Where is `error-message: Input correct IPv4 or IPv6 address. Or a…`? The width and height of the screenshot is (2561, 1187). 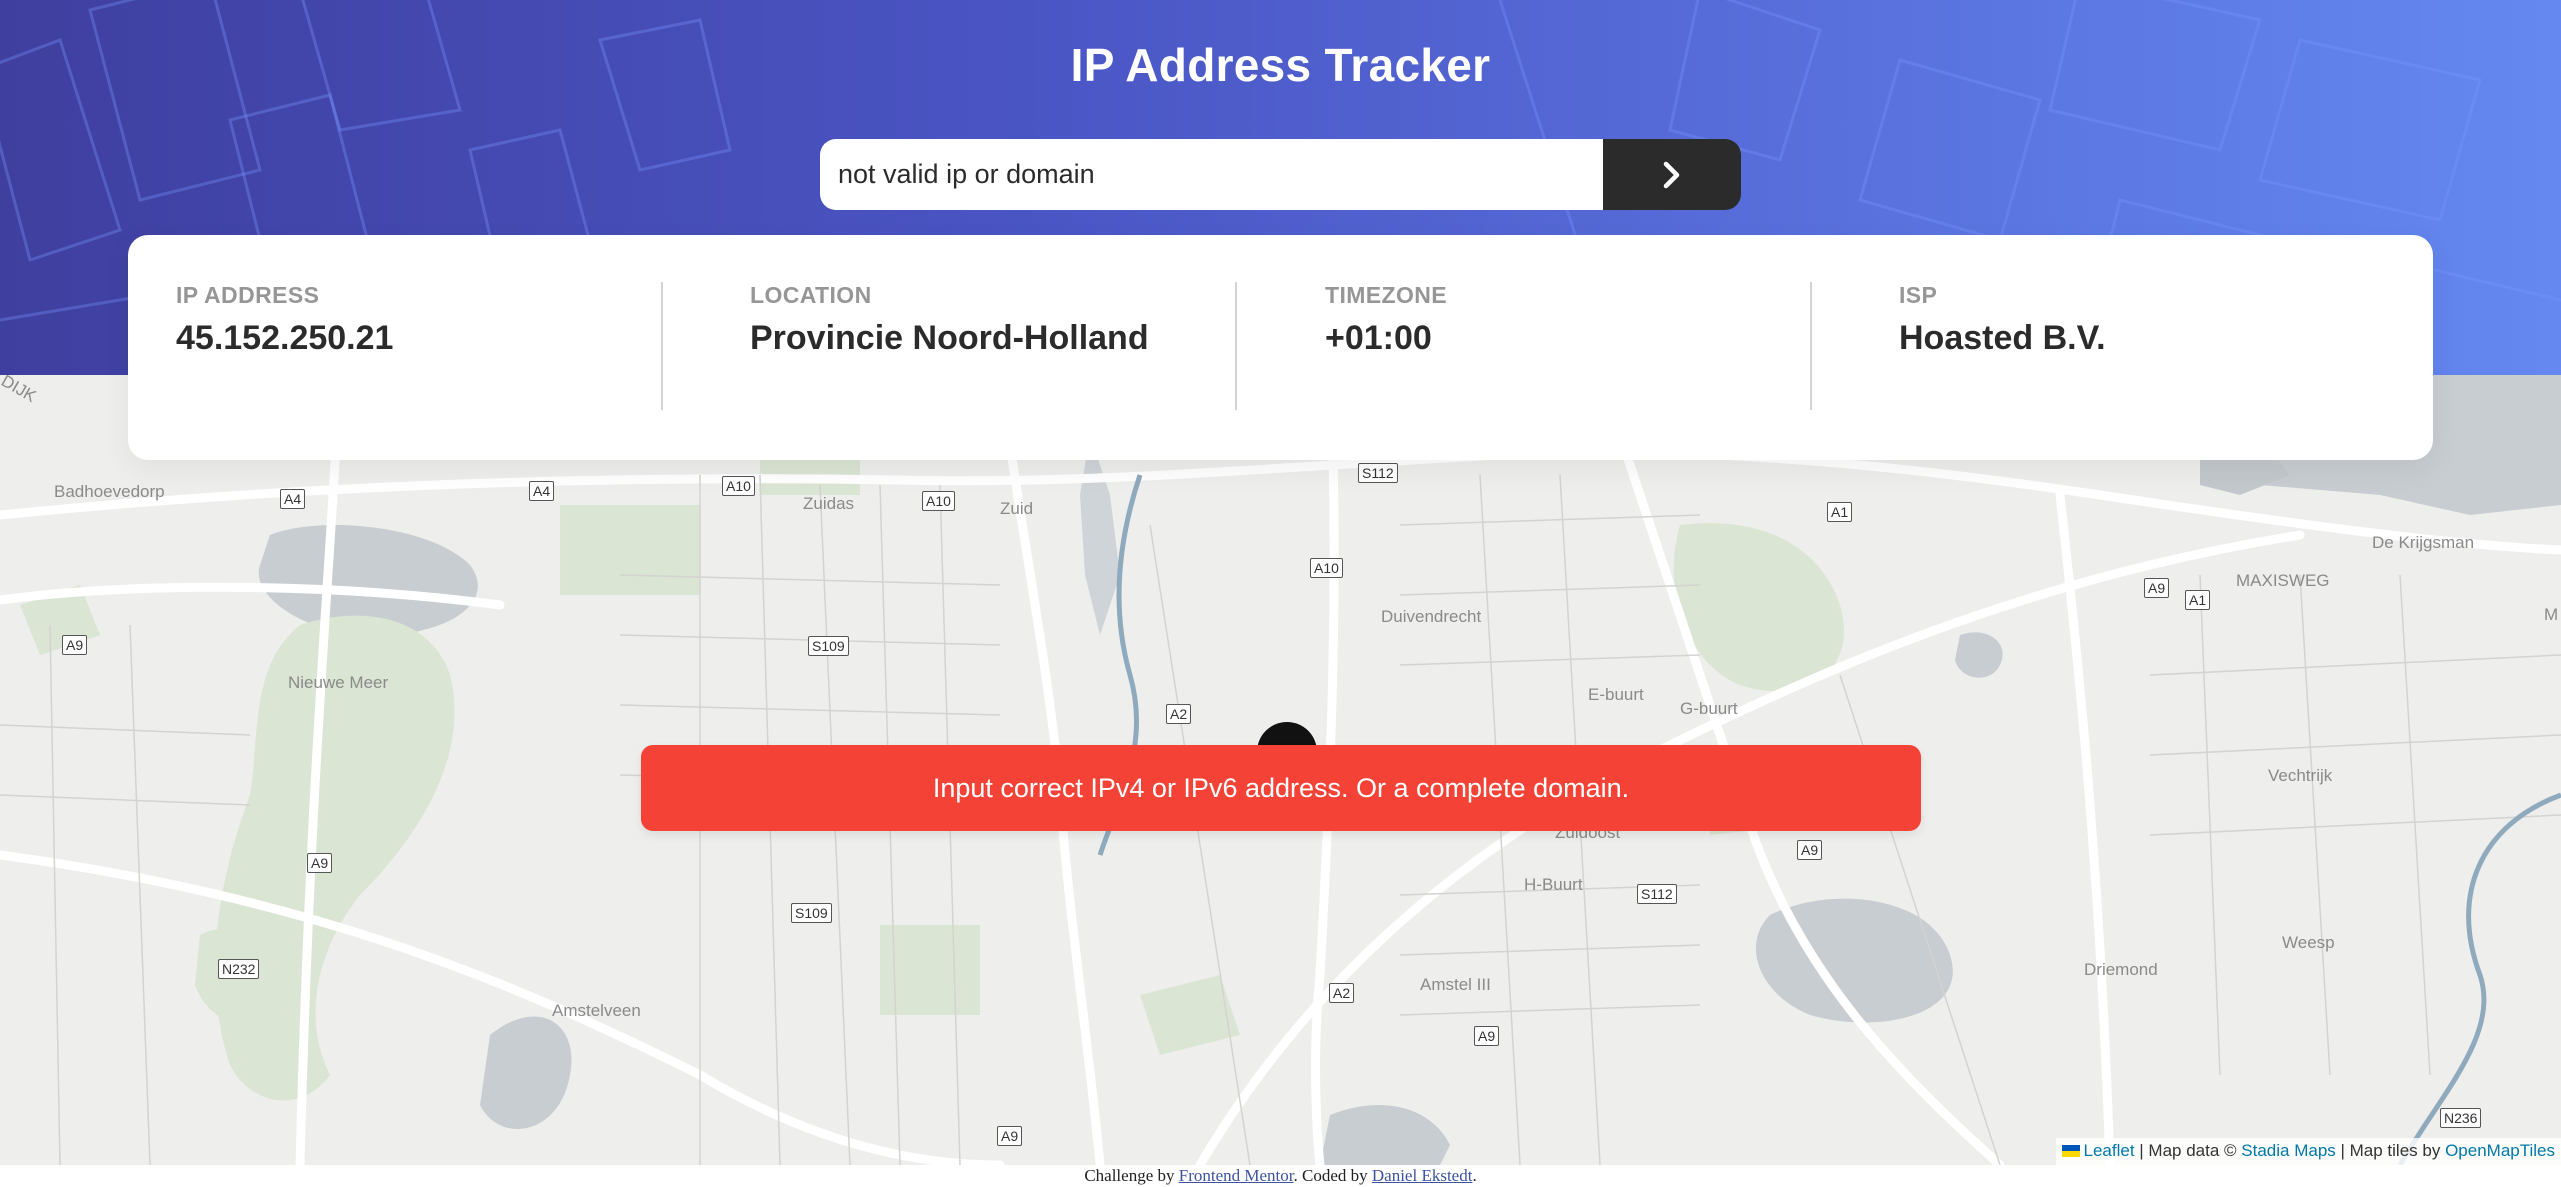 error-message: Input correct IPv4 or IPv6 address. Or a… is located at coordinates (1281, 788).